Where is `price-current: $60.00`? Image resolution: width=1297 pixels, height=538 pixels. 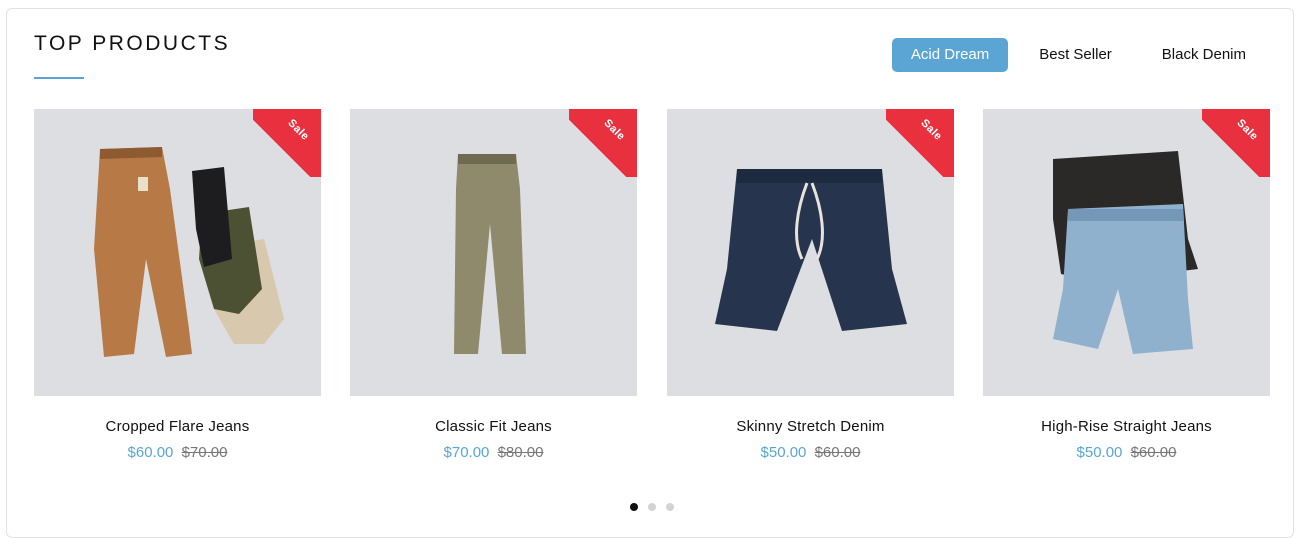 price-current: $60.00 is located at coordinates (150, 452).